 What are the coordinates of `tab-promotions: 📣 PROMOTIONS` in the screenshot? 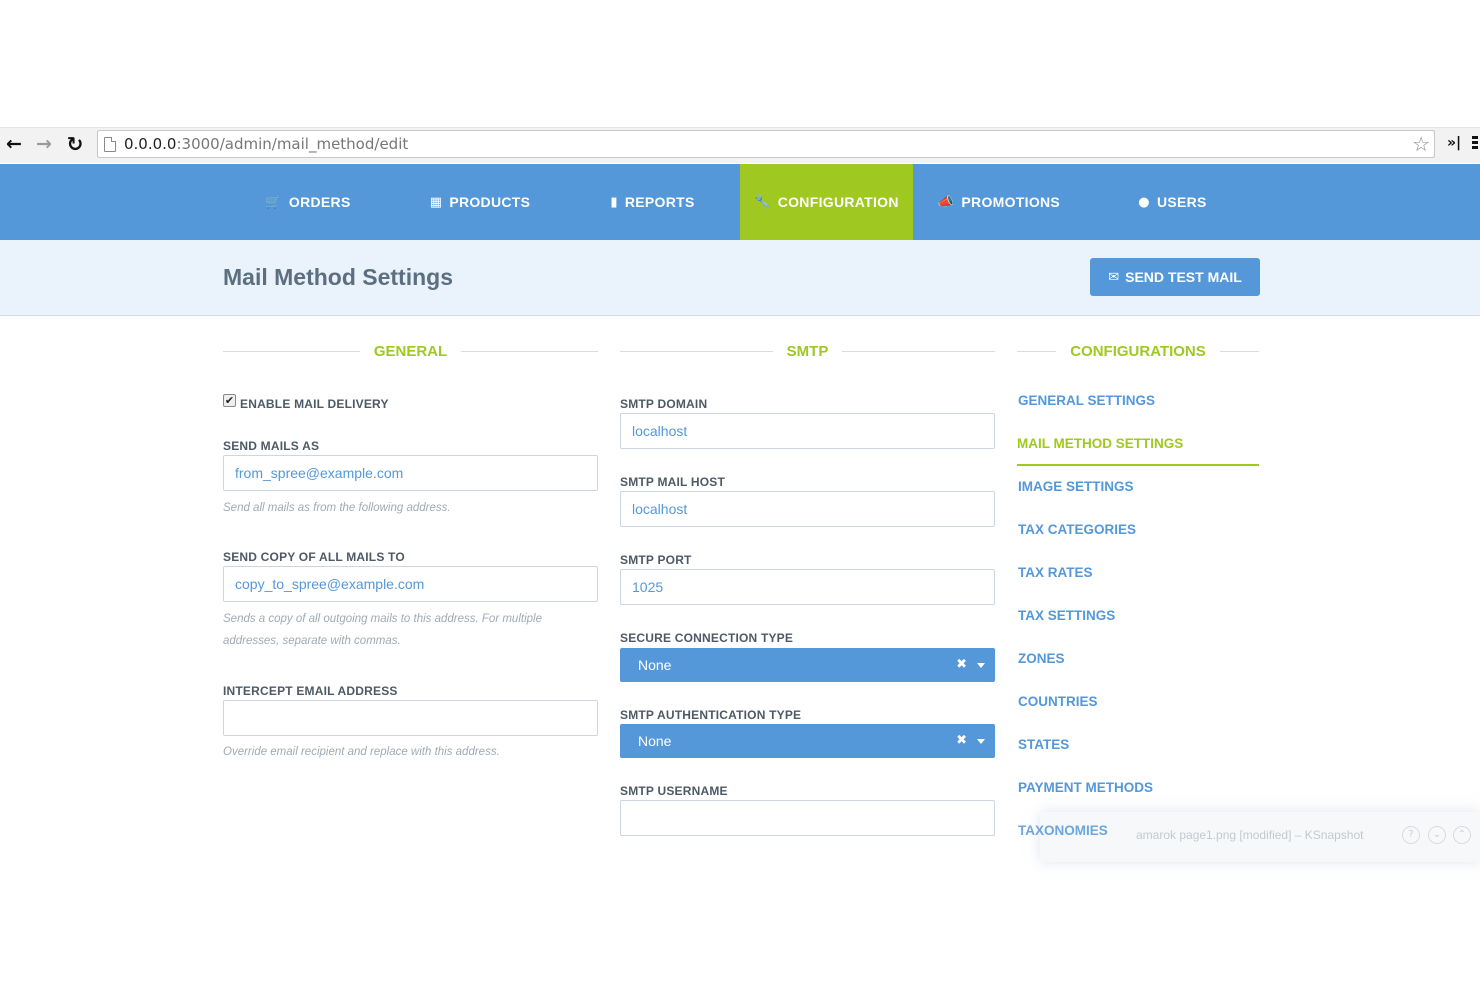 It's located at (999, 202).